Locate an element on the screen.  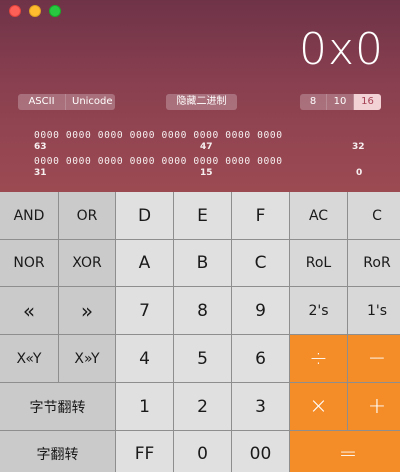
x-shift-left-y-button: X«Y is located at coordinates (29, 358).